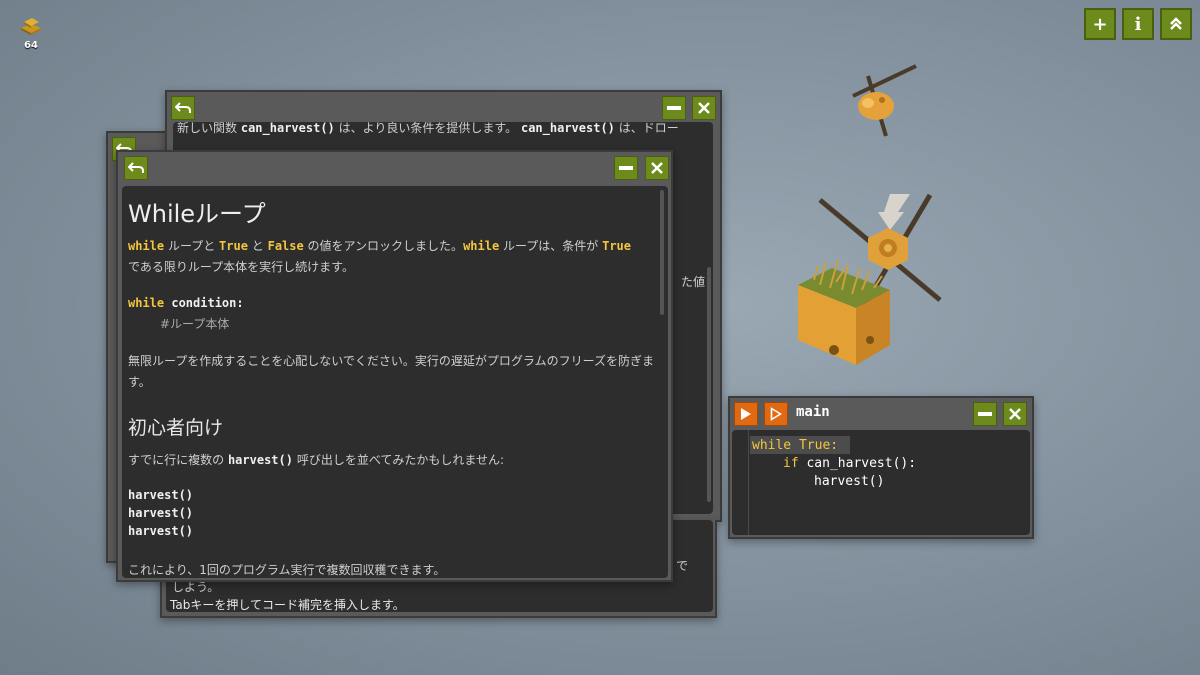 This screenshot has width=1200, height=675. What do you see at coordinates (709, 384) in the screenshot?
I see `back-window-scrollbar` at bounding box center [709, 384].